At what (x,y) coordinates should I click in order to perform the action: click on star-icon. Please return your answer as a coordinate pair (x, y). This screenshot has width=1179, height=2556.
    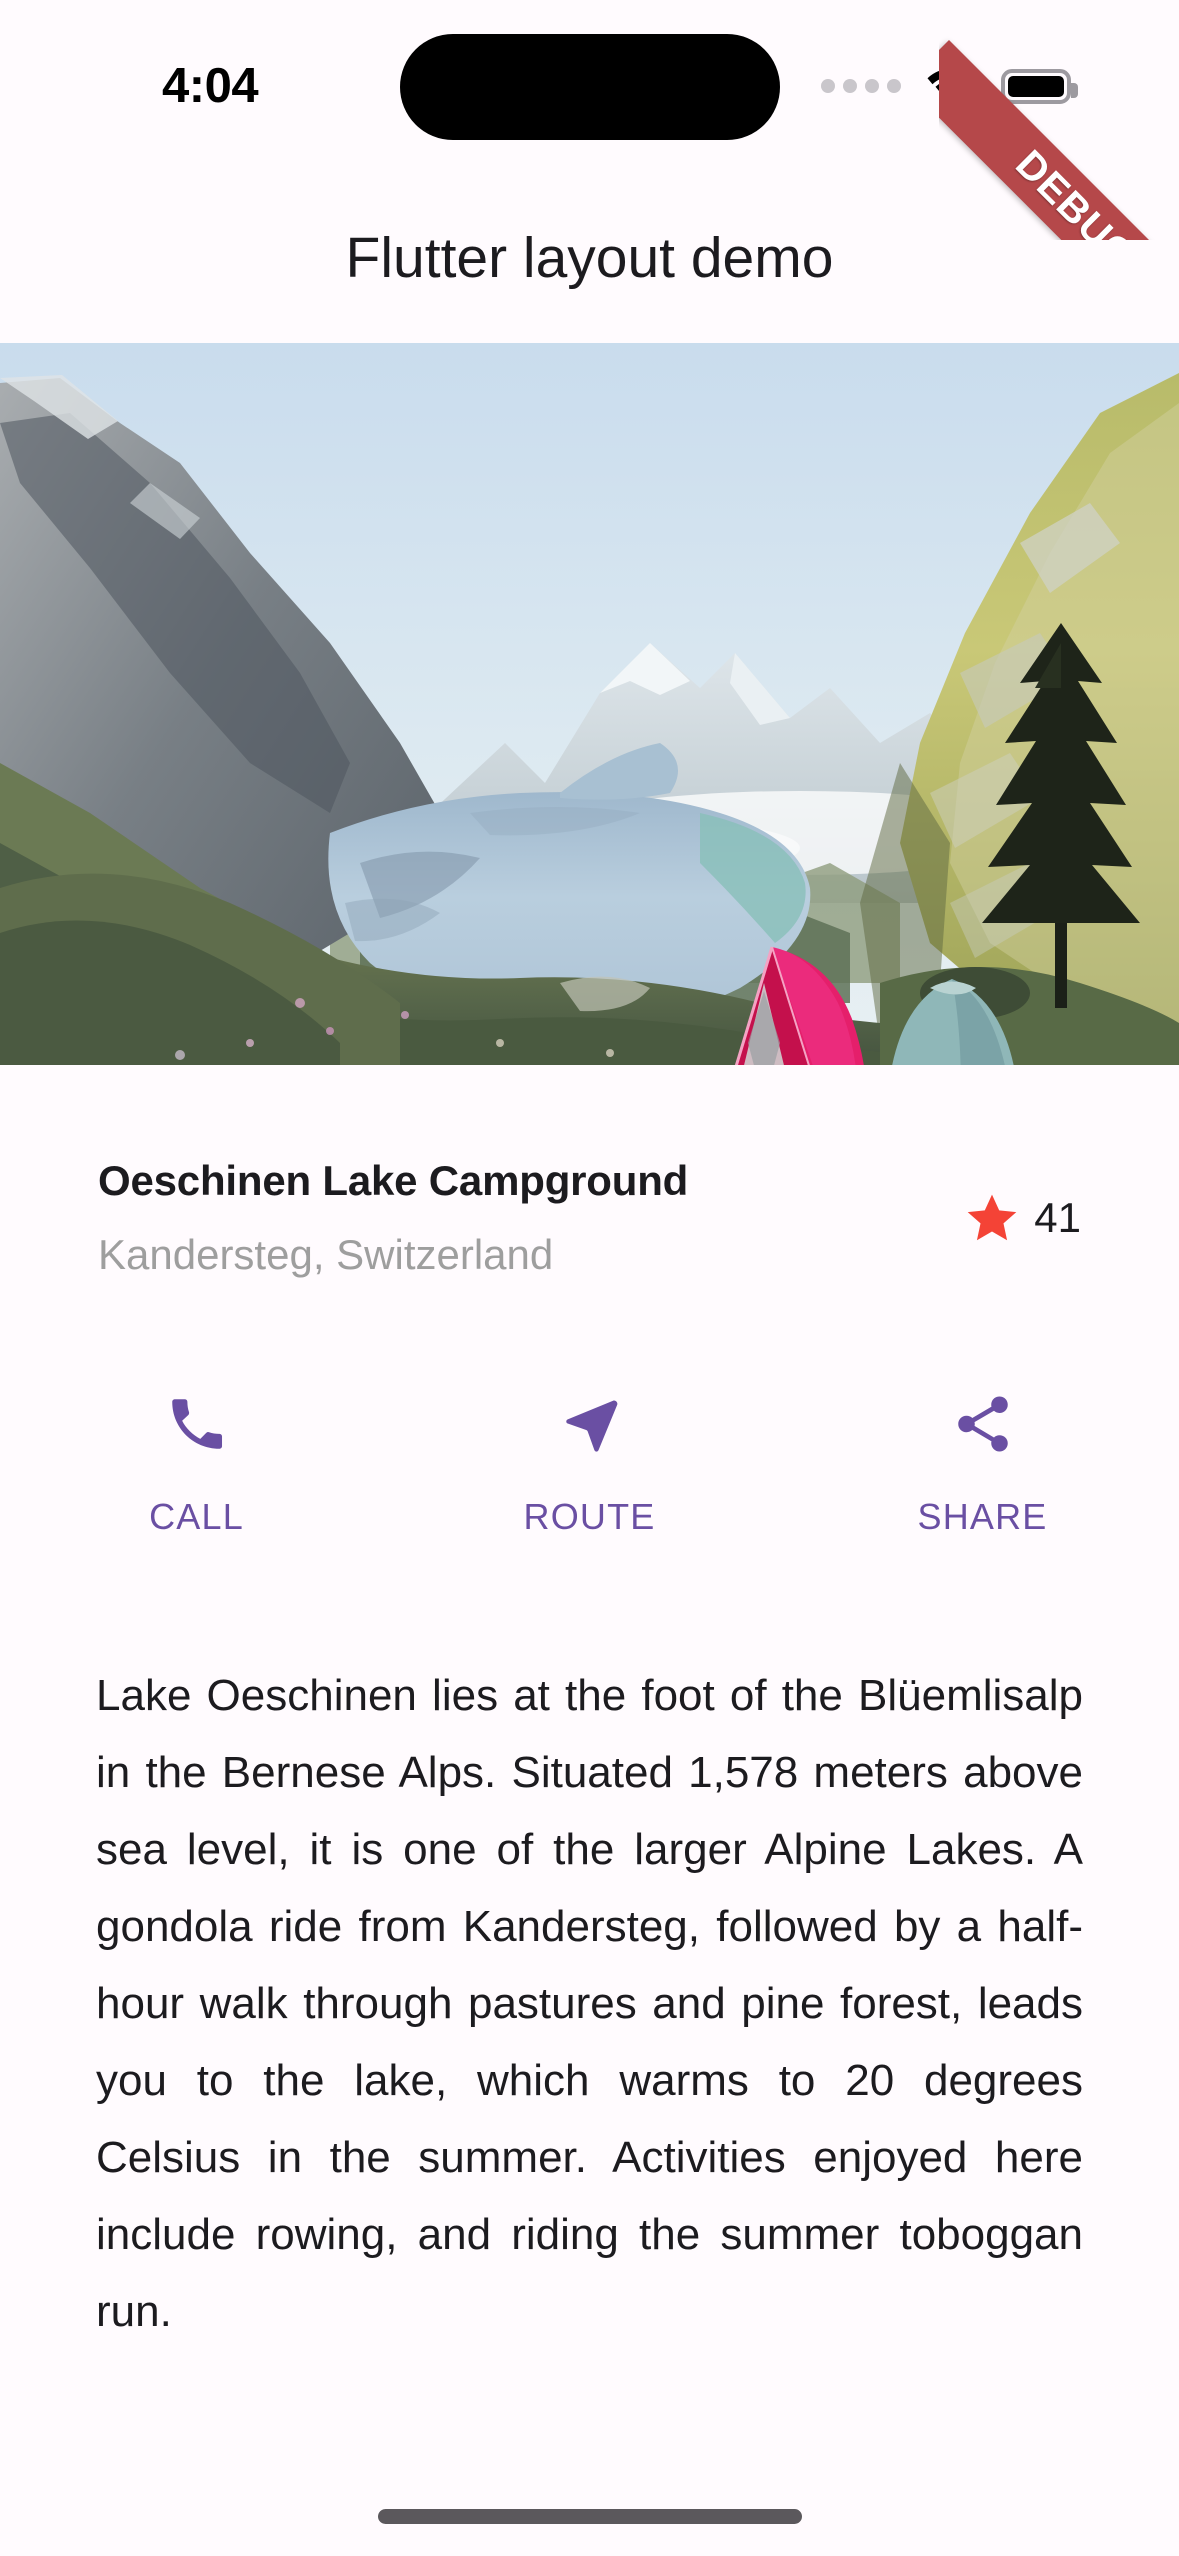
    Looking at the image, I should click on (992, 1217).